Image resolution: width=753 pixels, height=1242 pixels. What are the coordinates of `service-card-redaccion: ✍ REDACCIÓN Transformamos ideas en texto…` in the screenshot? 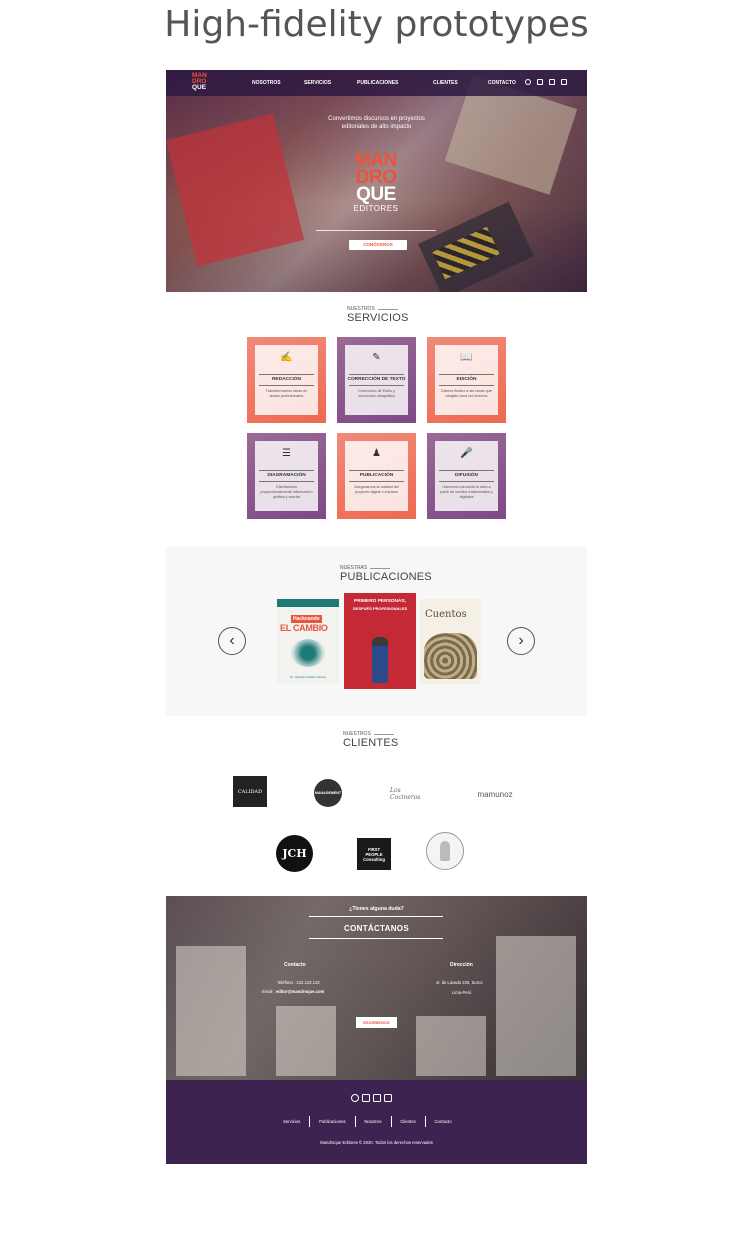 It's located at (286, 380).